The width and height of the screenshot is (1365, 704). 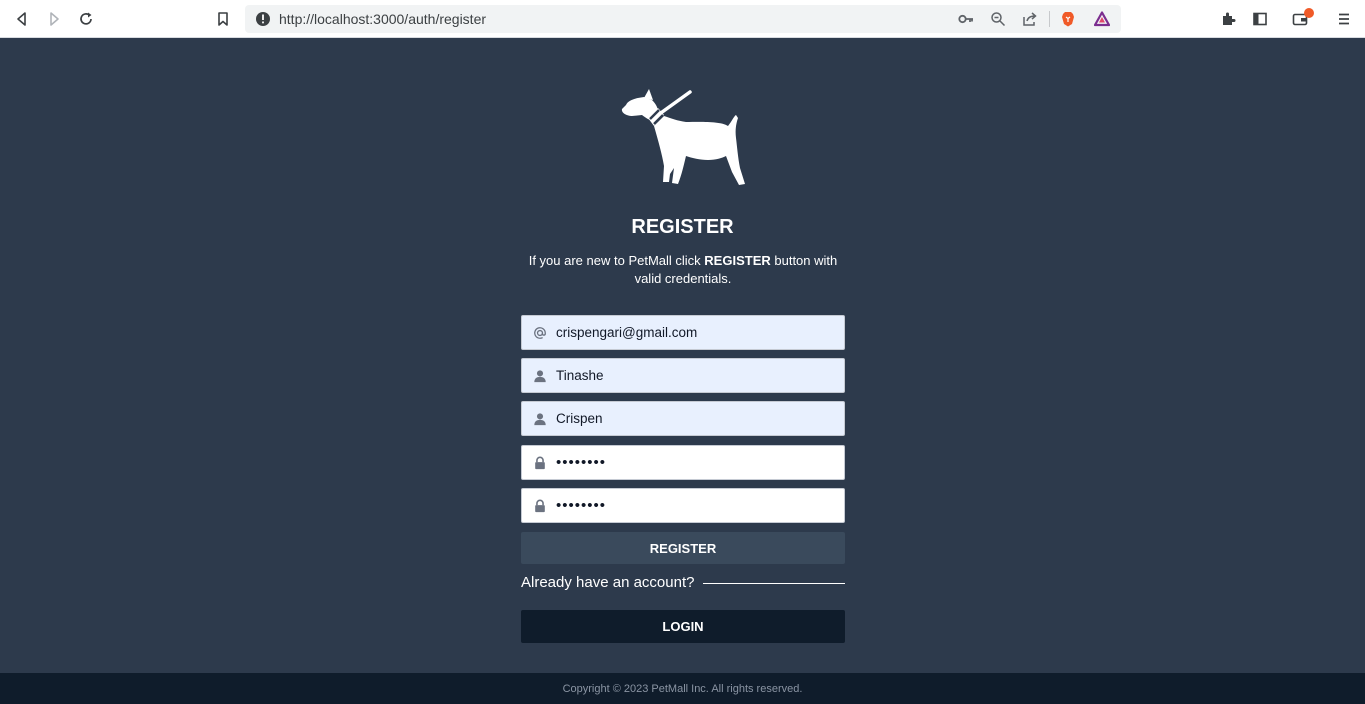 What do you see at coordinates (696, 462) in the screenshot?
I see `password-input` at bounding box center [696, 462].